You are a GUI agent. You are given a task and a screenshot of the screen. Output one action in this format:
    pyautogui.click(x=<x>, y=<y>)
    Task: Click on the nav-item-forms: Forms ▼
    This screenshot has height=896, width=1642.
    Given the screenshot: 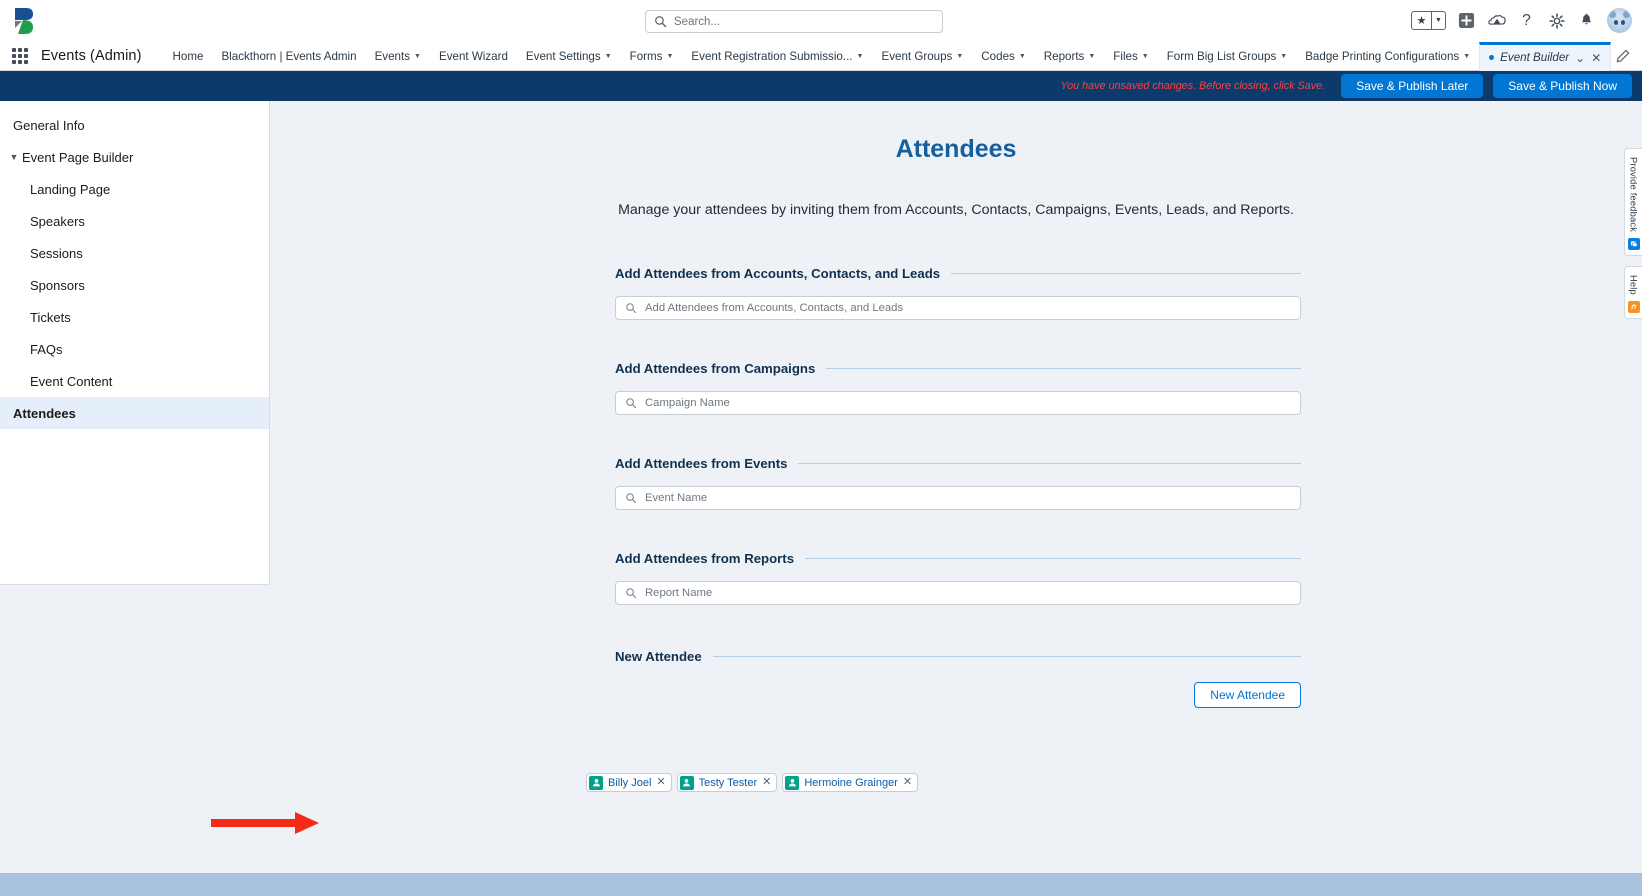 What is the action you would take?
    pyautogui.click(x=652, y=56)
    